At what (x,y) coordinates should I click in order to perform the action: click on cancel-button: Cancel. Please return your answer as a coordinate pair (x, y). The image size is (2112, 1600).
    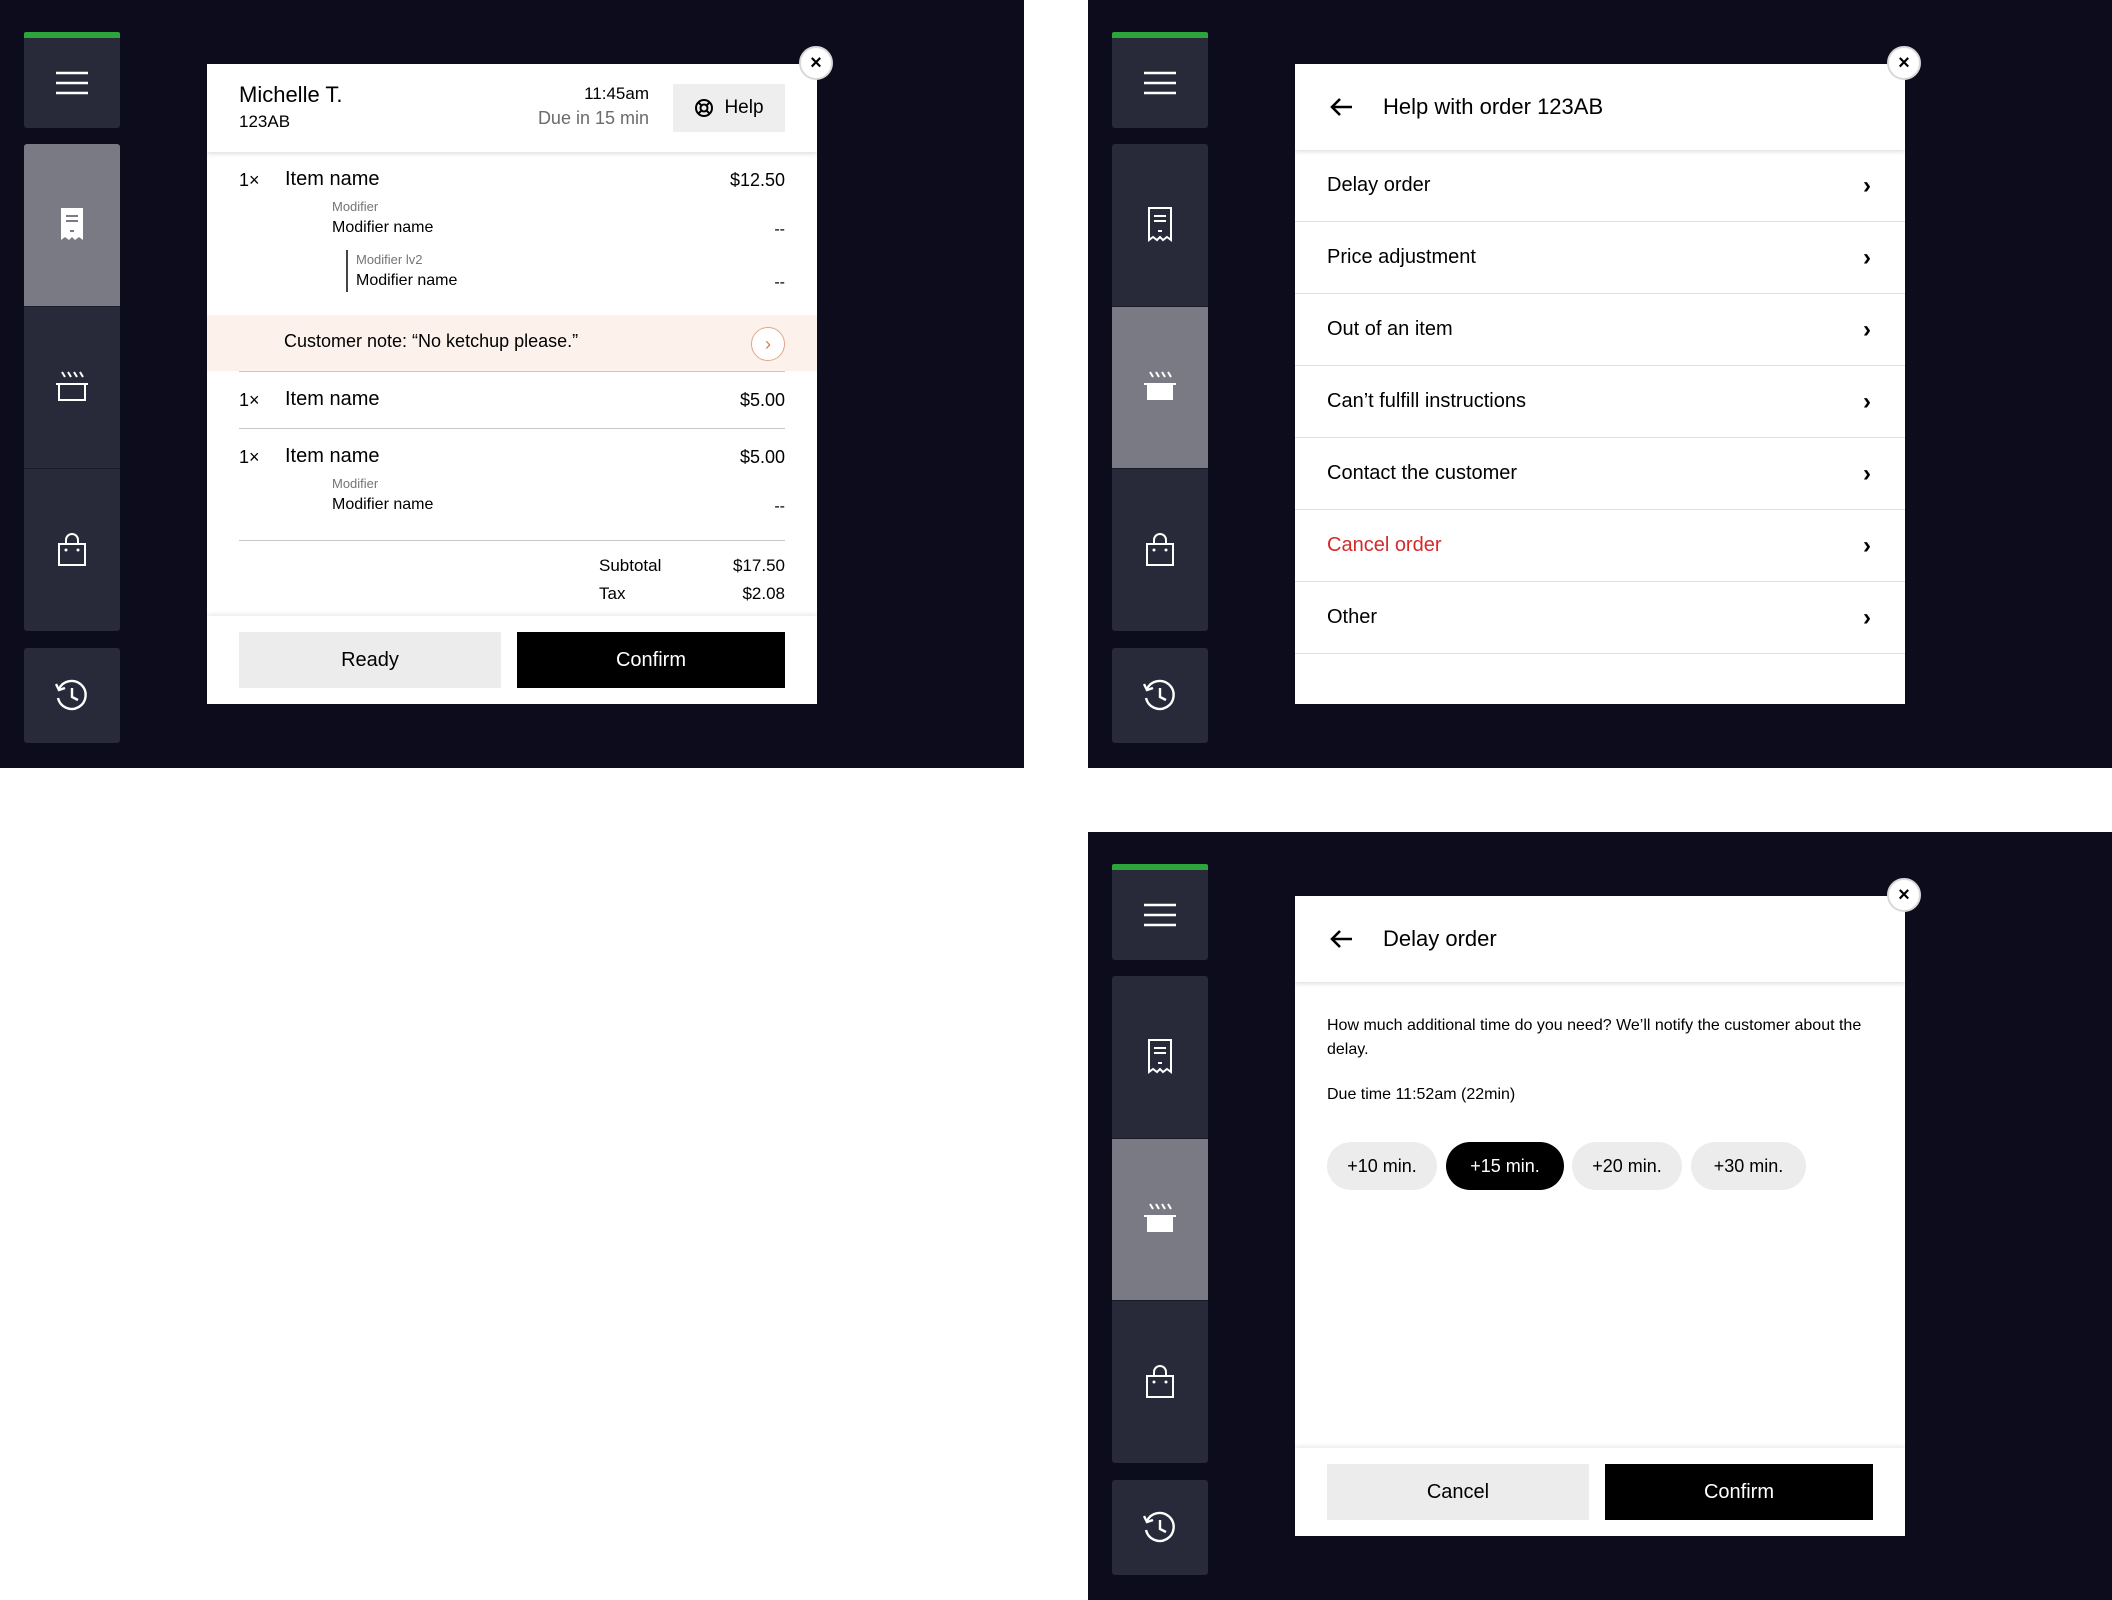
    Looking at the image, I should click on (1458, 1492).